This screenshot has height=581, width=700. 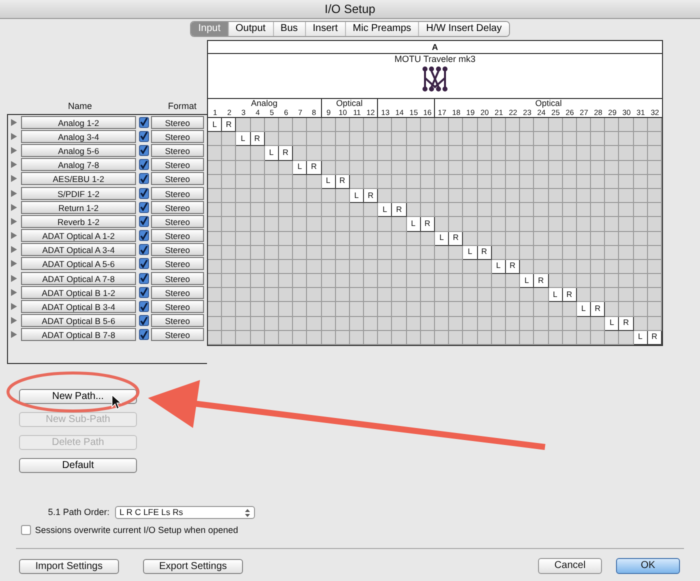 What do you see at coordinates (78, 221) in the screenshot?
I see `path-name-field: Reverb 1-2` at bounding box center [78, 221].